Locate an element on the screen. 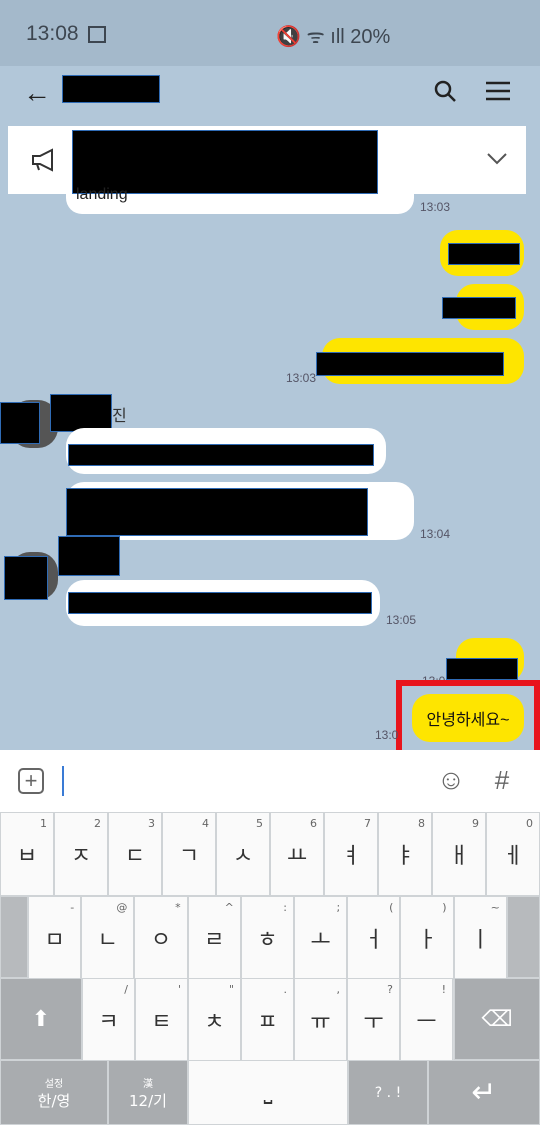  key-row3-1: ㅌ ' is located at coordinates (161, 1020).